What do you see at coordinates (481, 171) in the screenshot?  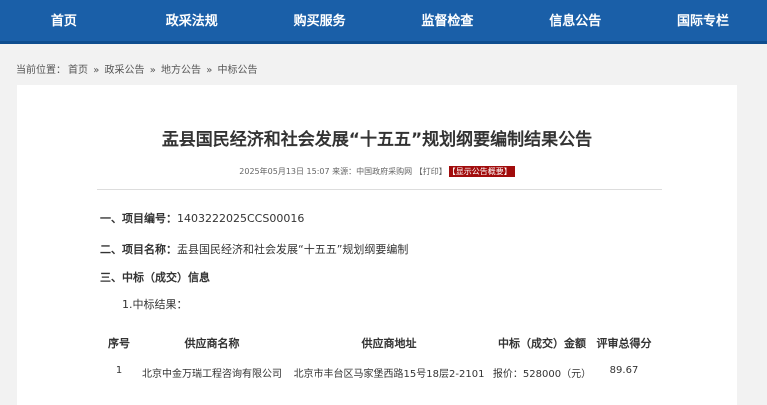 I see `show-summary-button: 【显示公告概要】` at bounding box center [481, 171].